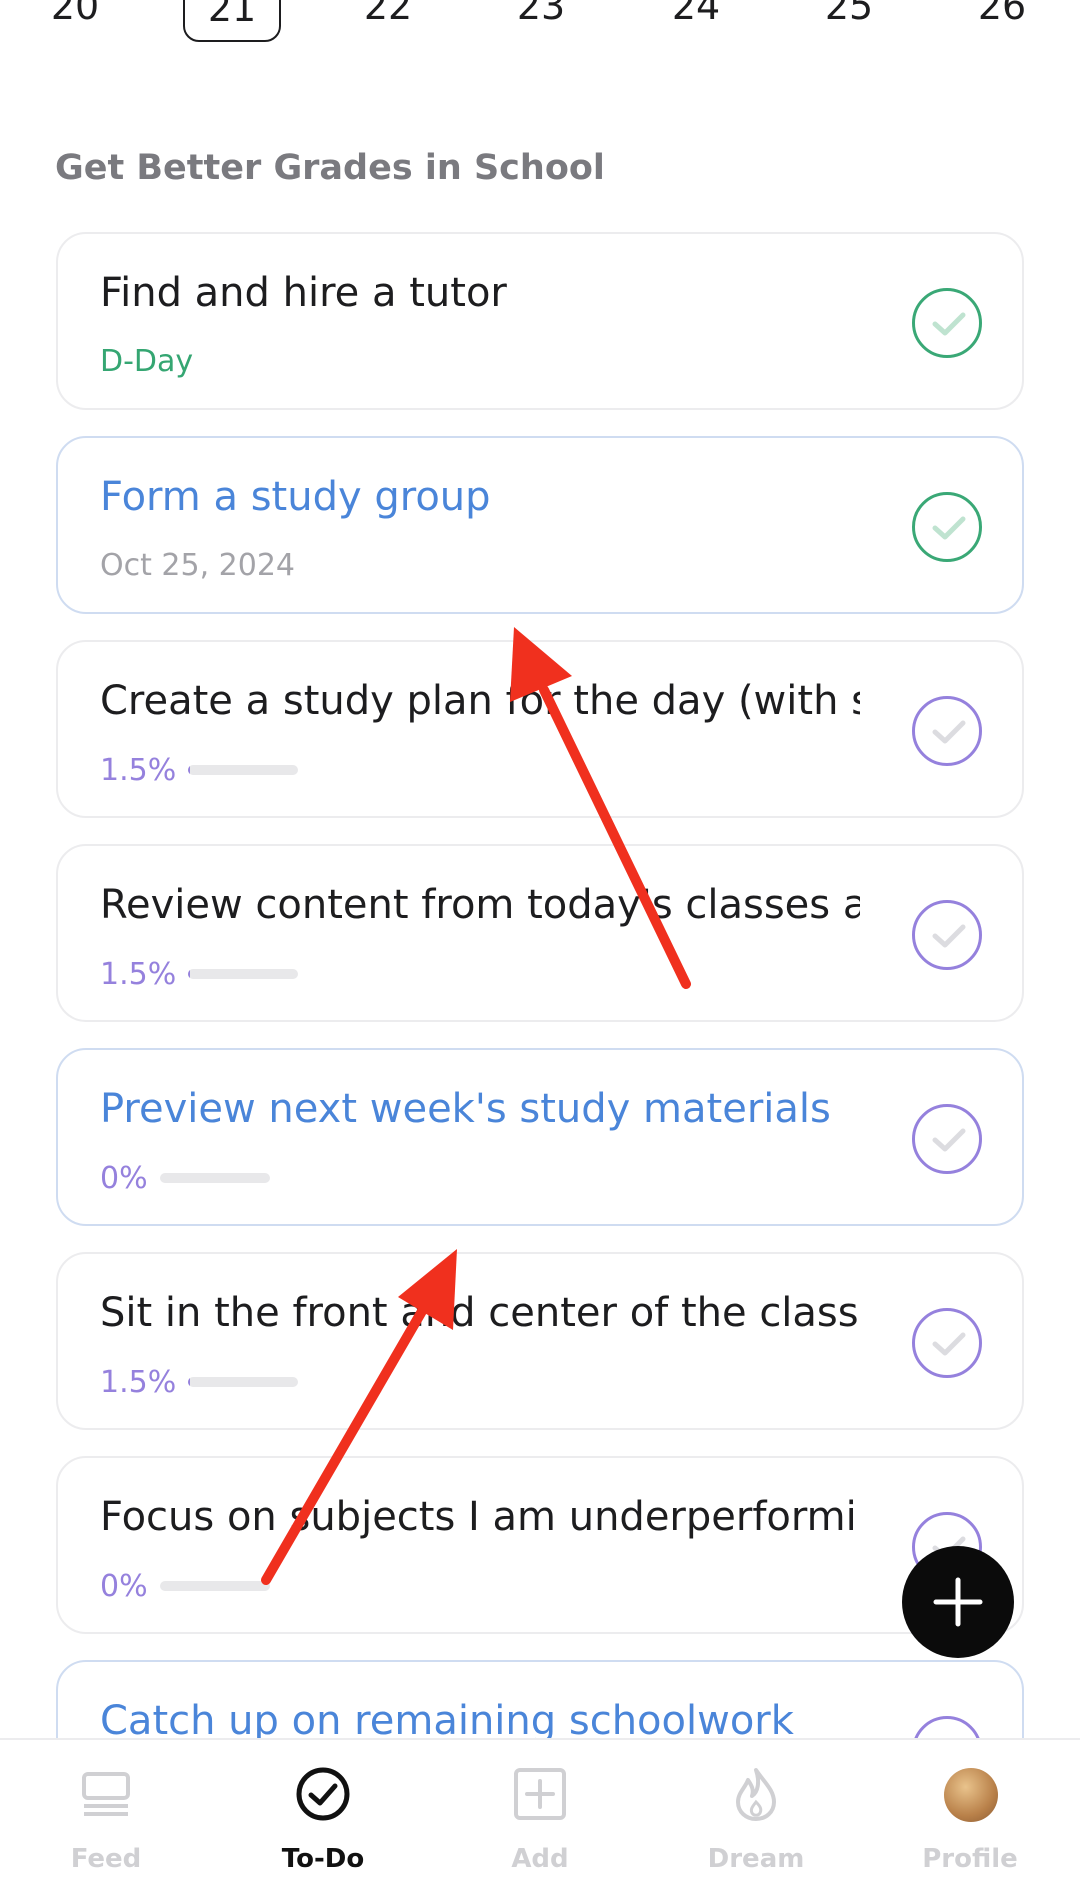 This screenshot has height=1899, width=1080. I want to click on task-due-date: Oct 25, 2024, so click(197, 565).